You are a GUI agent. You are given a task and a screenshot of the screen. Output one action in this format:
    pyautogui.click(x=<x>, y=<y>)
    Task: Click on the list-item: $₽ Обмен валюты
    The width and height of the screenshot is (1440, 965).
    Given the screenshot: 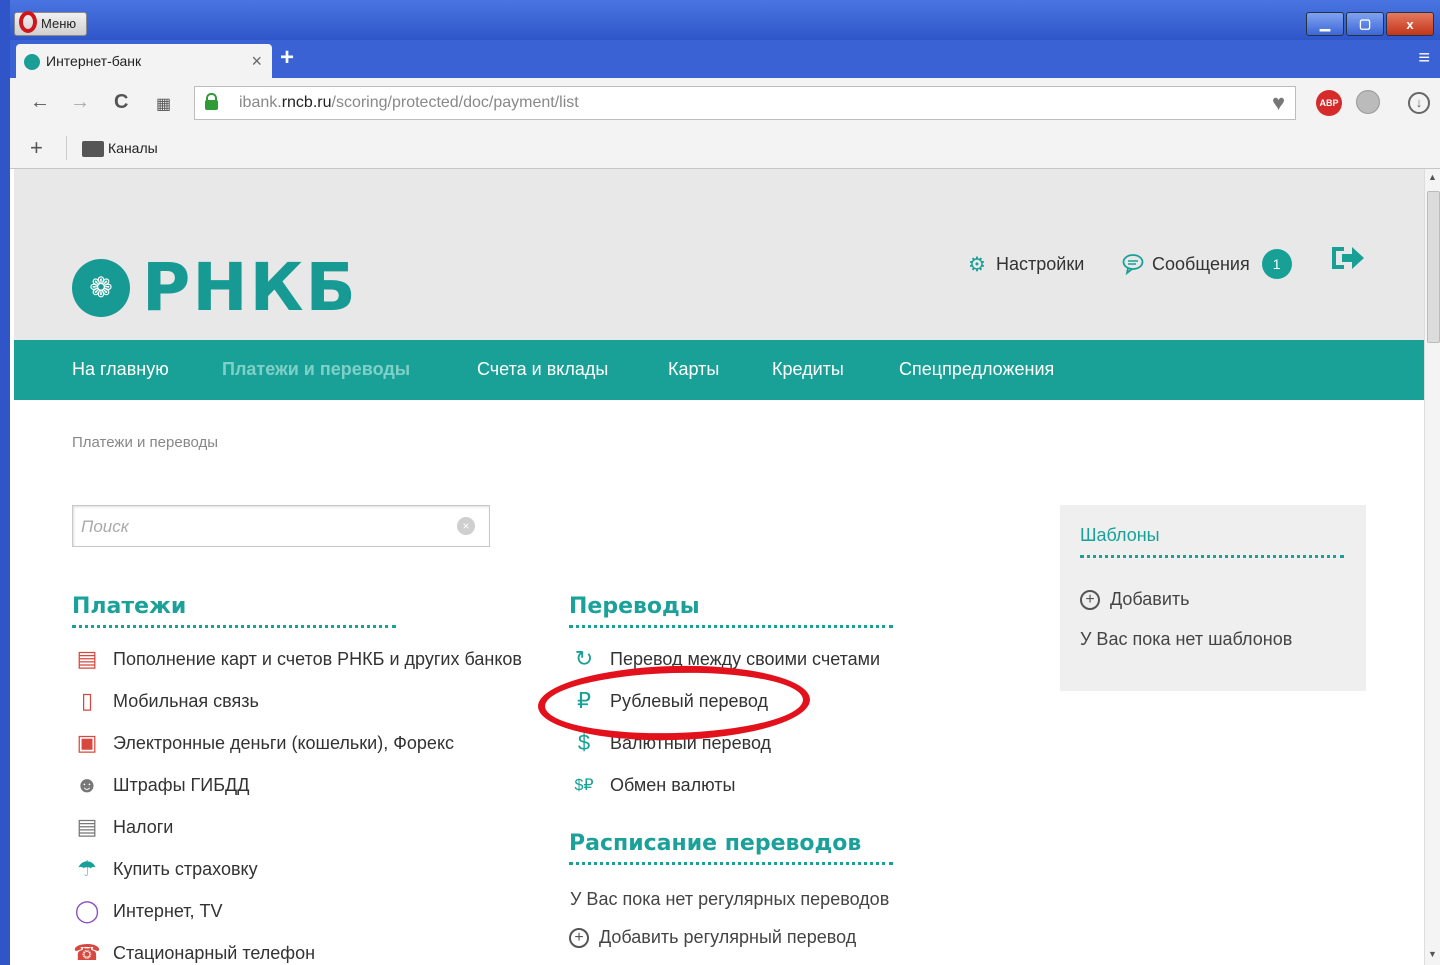 What is the action you would take?
    pyautogui.click(x=724, y=785)
    